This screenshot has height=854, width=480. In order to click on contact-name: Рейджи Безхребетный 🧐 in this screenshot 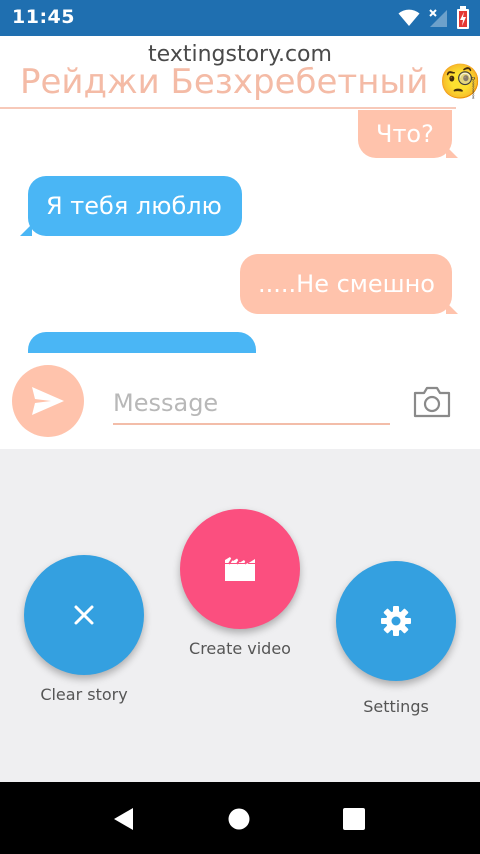, I will do `click(250, 82)`.